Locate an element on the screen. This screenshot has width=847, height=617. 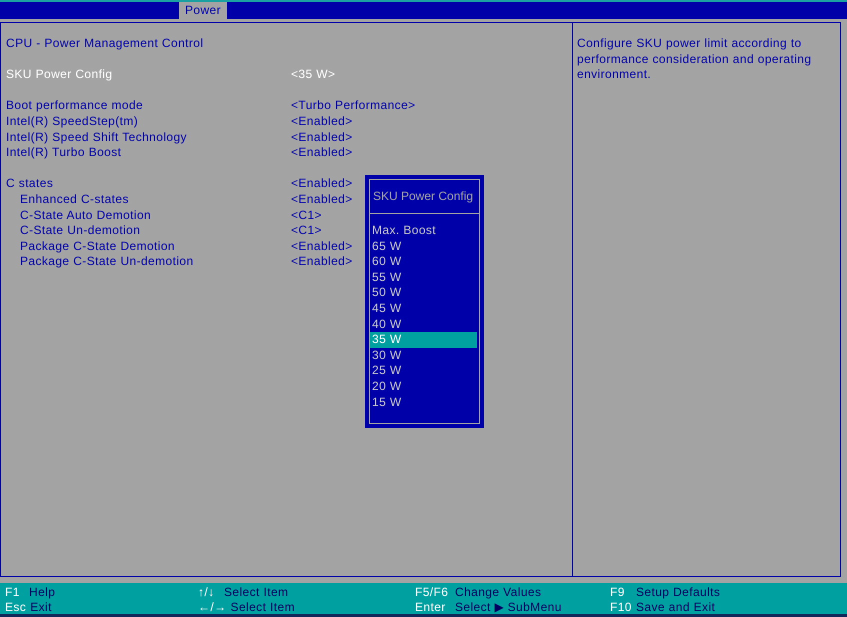
setting-label: Intel(R) Speed Shift Technology is located at coordinates (148, 138).